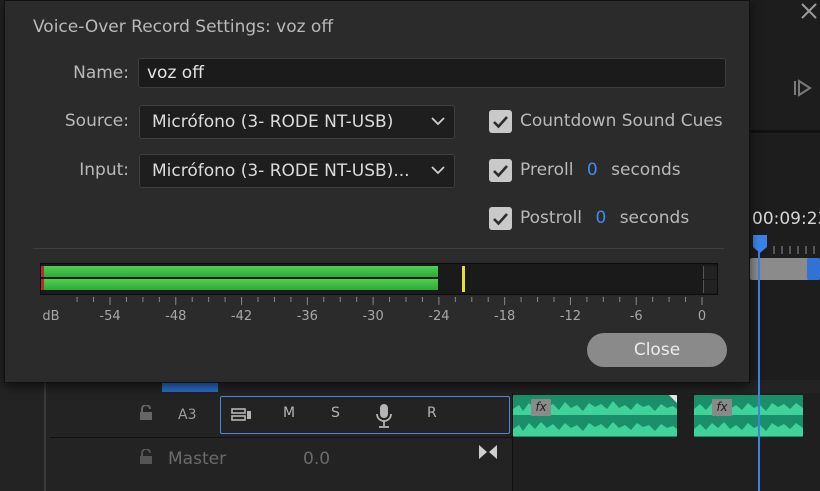  I want to click on microphone-icon, so click(384, 416).